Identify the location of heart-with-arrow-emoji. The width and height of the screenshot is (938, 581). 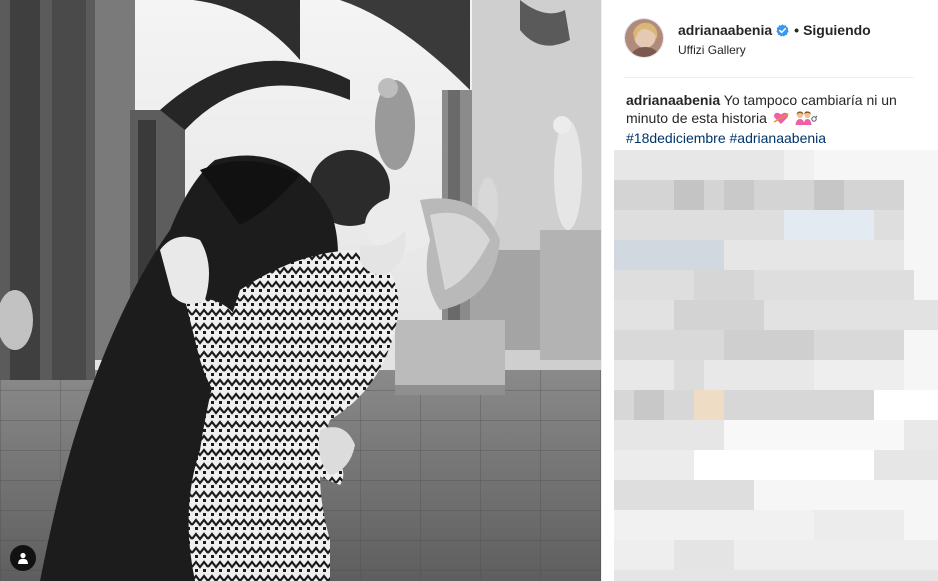
(781, 120).